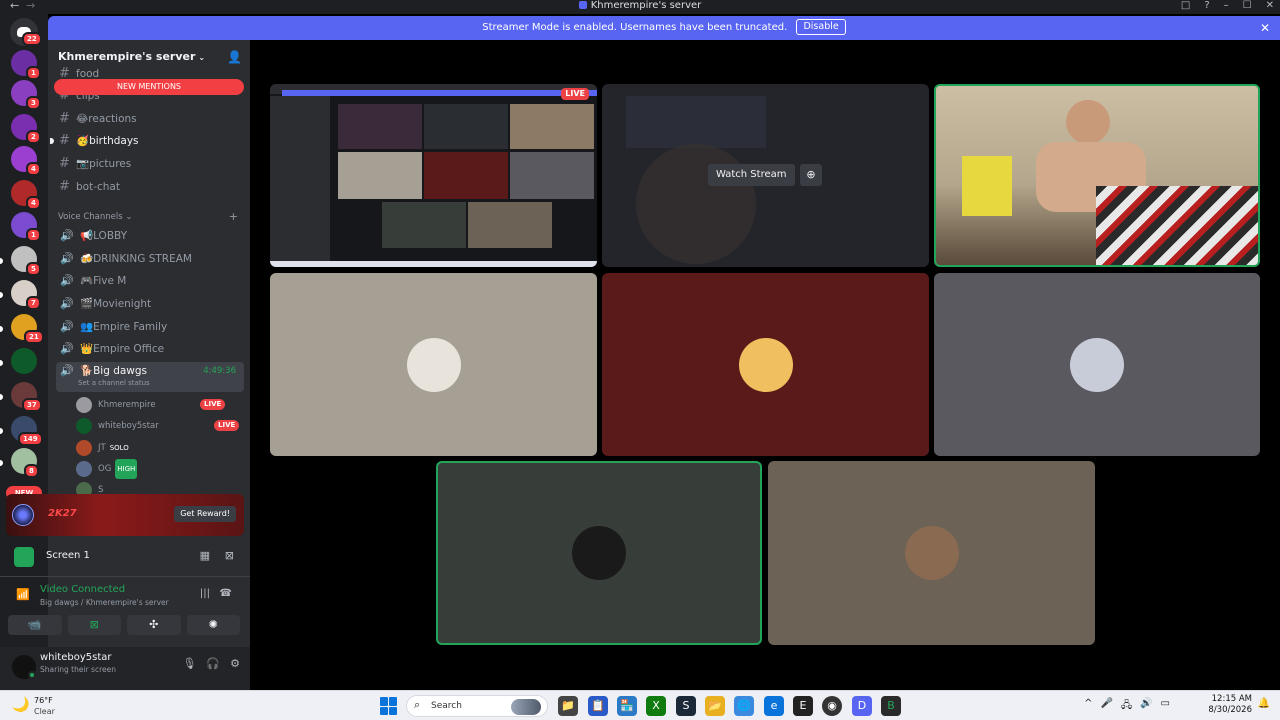 This screenshot has height=720, width=1280. Describe the element at coordinates (213, 663) in the screenshot. I see `headphones-icon: 🎧` at that location.